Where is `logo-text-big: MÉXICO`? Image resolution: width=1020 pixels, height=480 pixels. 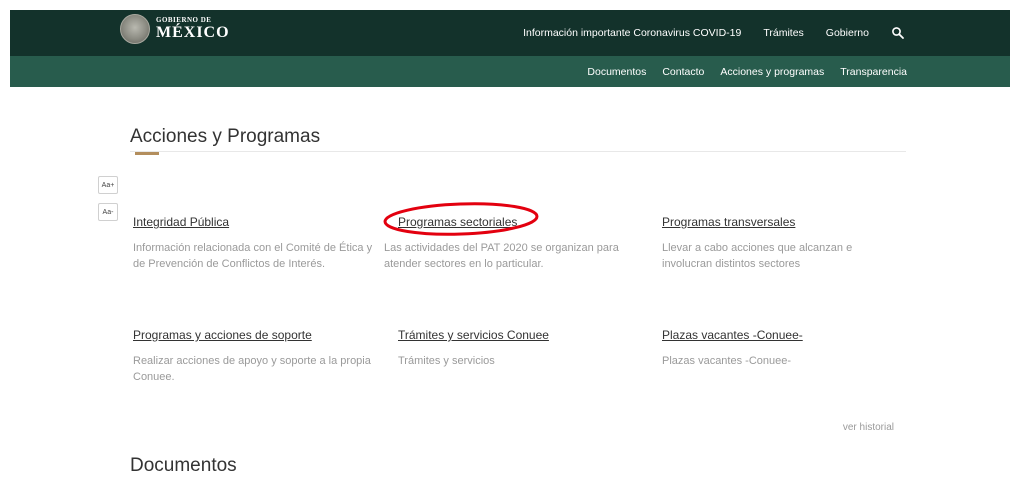 logo-text-big: MÉXICO is located at coordinates (193, 32).